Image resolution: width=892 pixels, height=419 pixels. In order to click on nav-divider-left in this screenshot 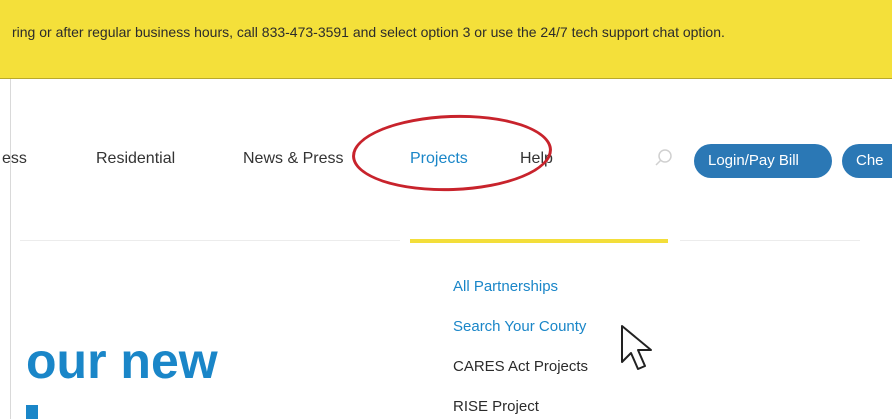, I will do `click(210, 240)`.